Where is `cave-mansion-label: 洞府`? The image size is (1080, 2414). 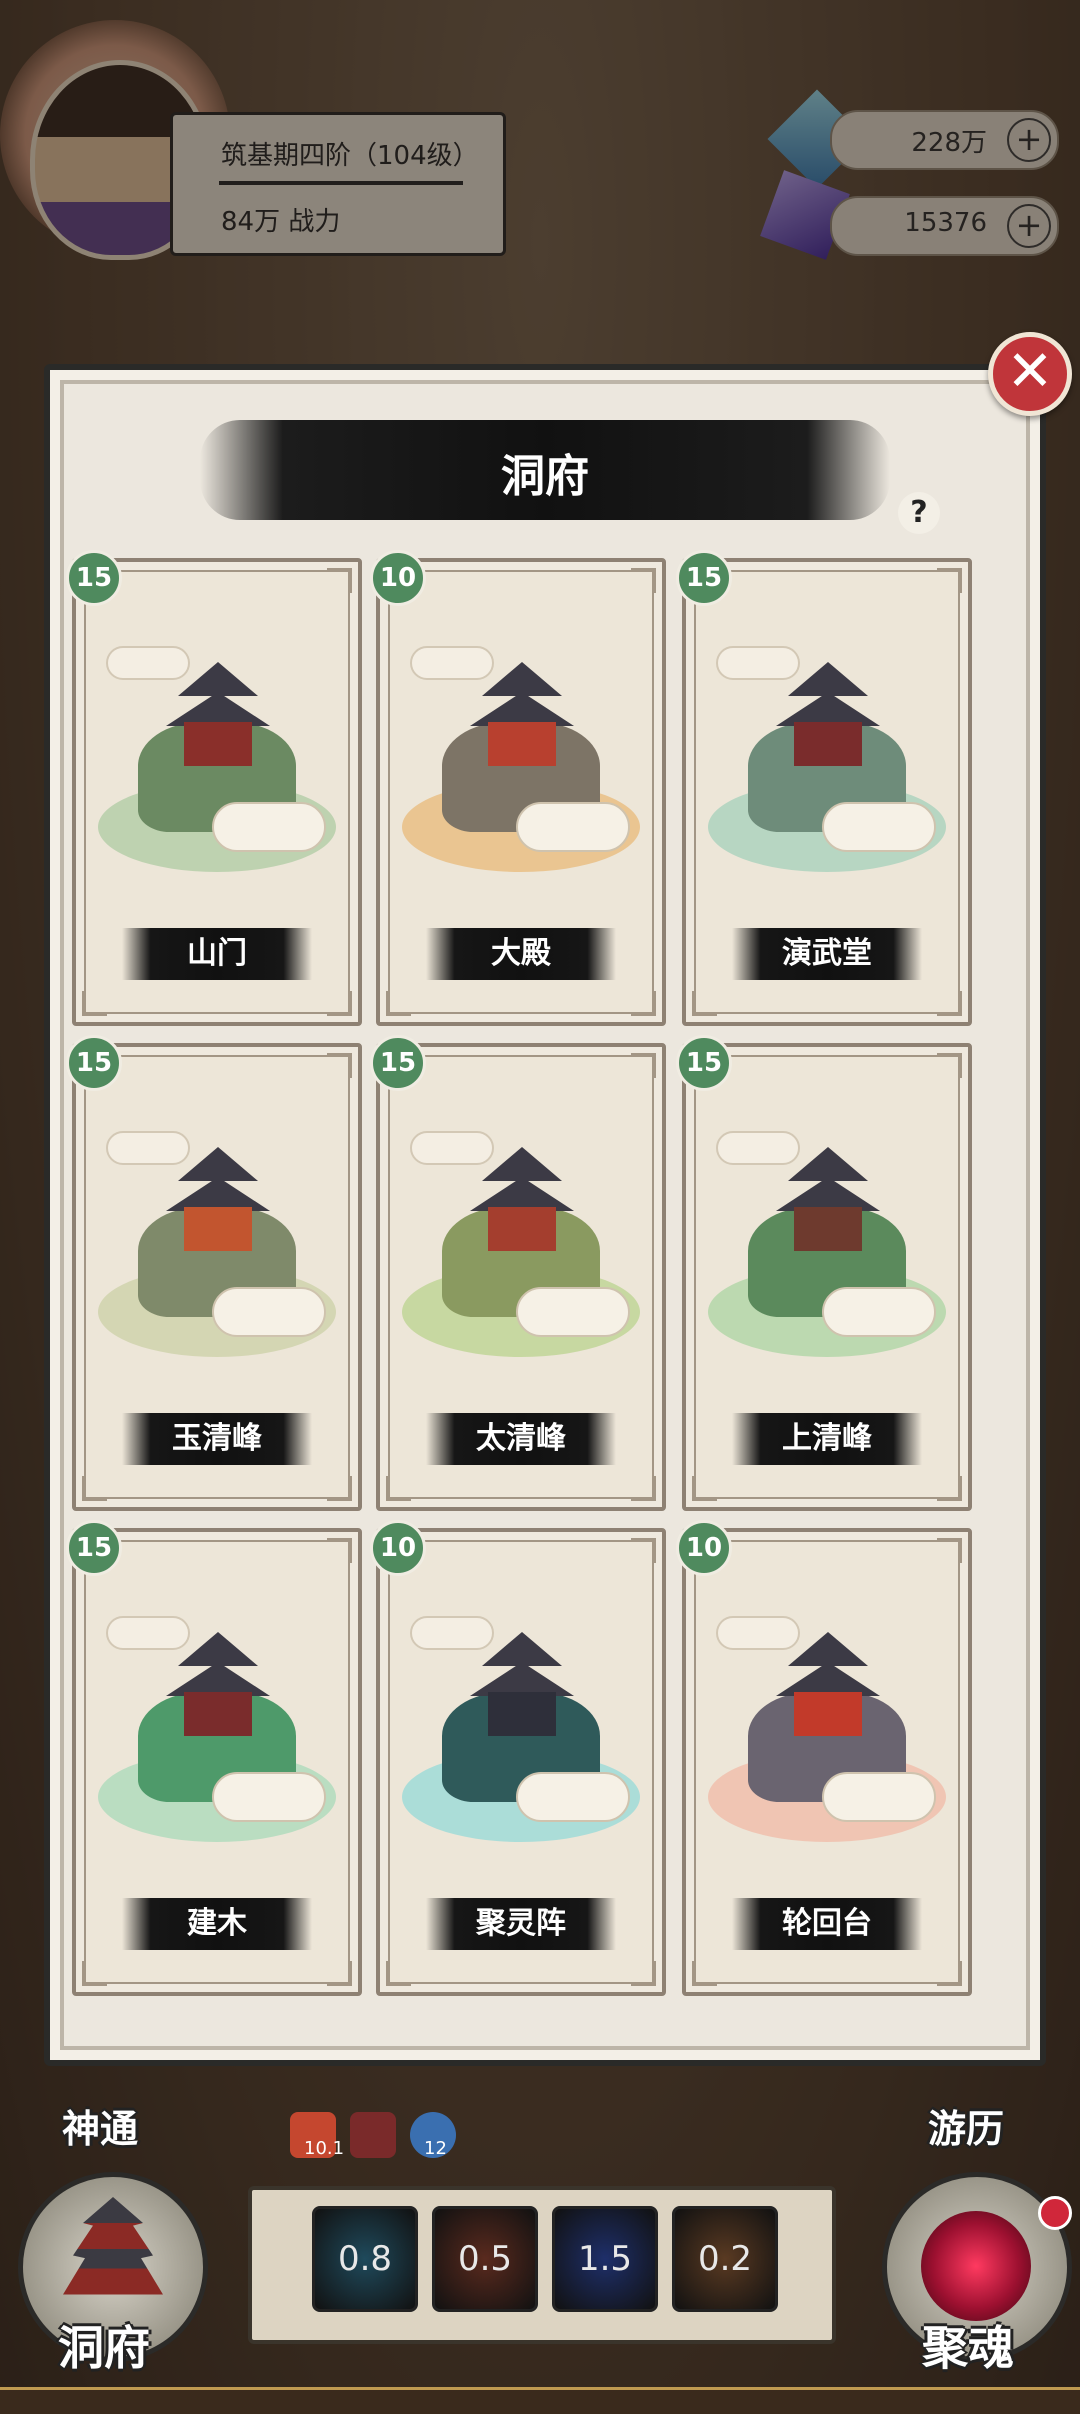
cave-mansion-label: 洞府 is located at coordinates (104, 2345).